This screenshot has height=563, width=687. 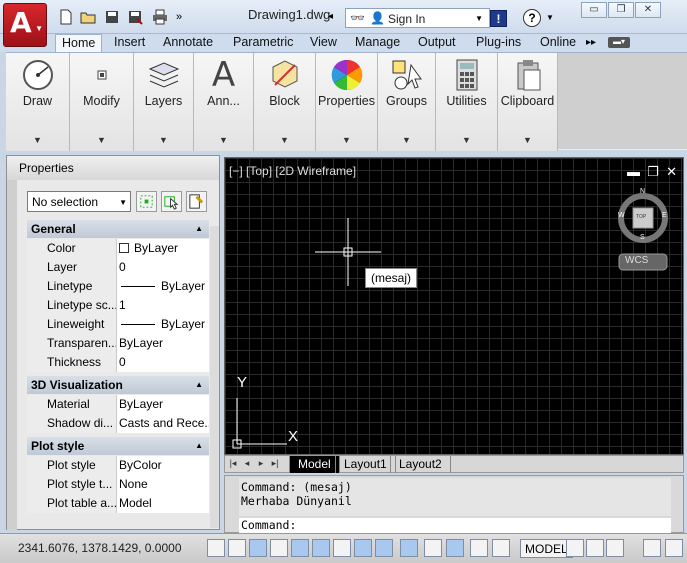 What do you see at coordinates (113, 168) in the screenshot?
I see `palette-title-bar: Properties` at bounding box center [113, 168].